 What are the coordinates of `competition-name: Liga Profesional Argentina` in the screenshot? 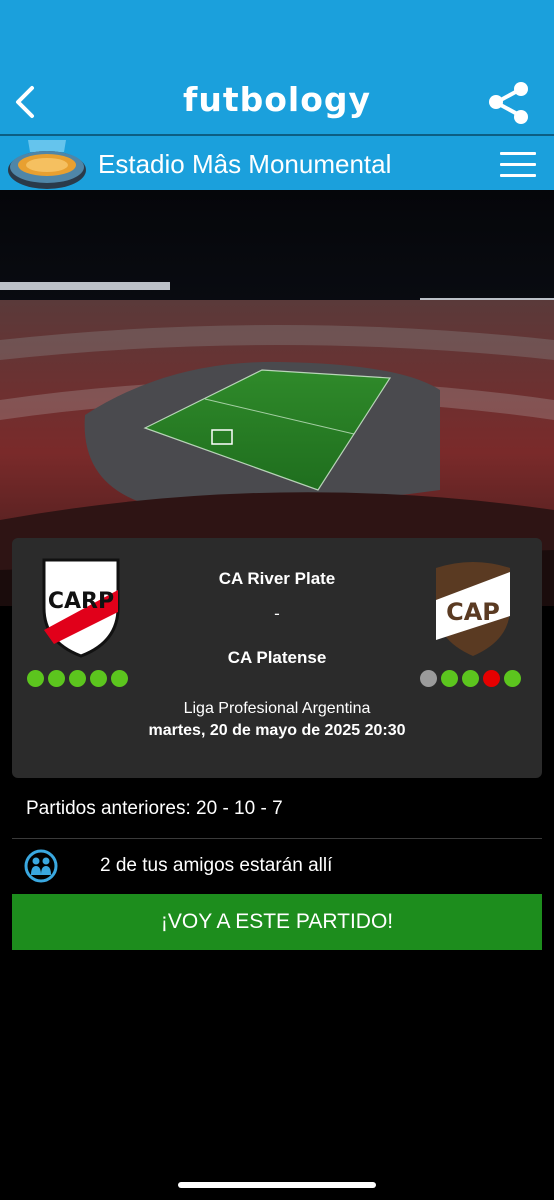 It's located at (277, 708).